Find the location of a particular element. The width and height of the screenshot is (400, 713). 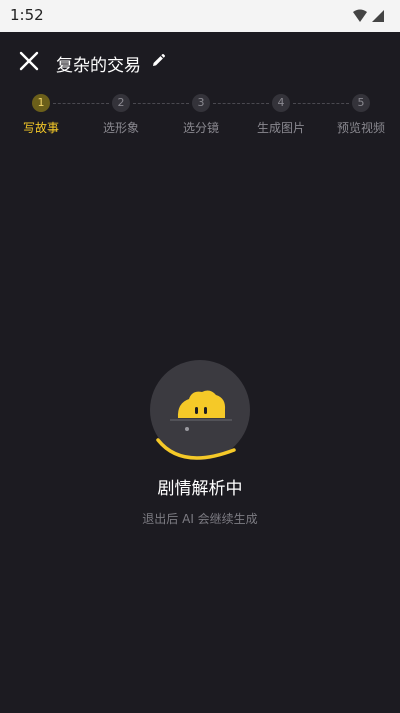

step-number: 3 is located at coordinates (201, 103).